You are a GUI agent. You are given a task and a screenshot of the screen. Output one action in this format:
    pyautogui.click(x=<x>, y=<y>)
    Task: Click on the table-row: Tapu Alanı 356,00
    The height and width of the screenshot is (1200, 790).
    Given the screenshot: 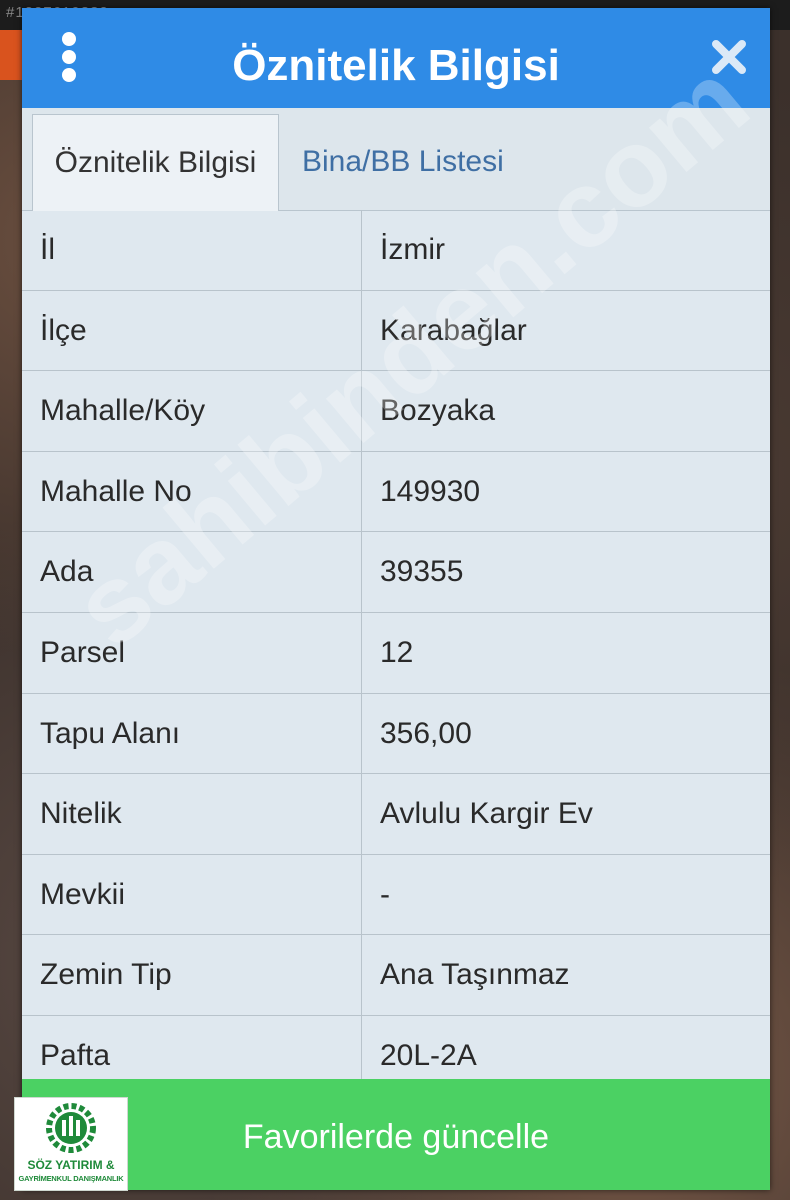 What is the action you would take?
    pyautogui.click(x=396, y=734)
    